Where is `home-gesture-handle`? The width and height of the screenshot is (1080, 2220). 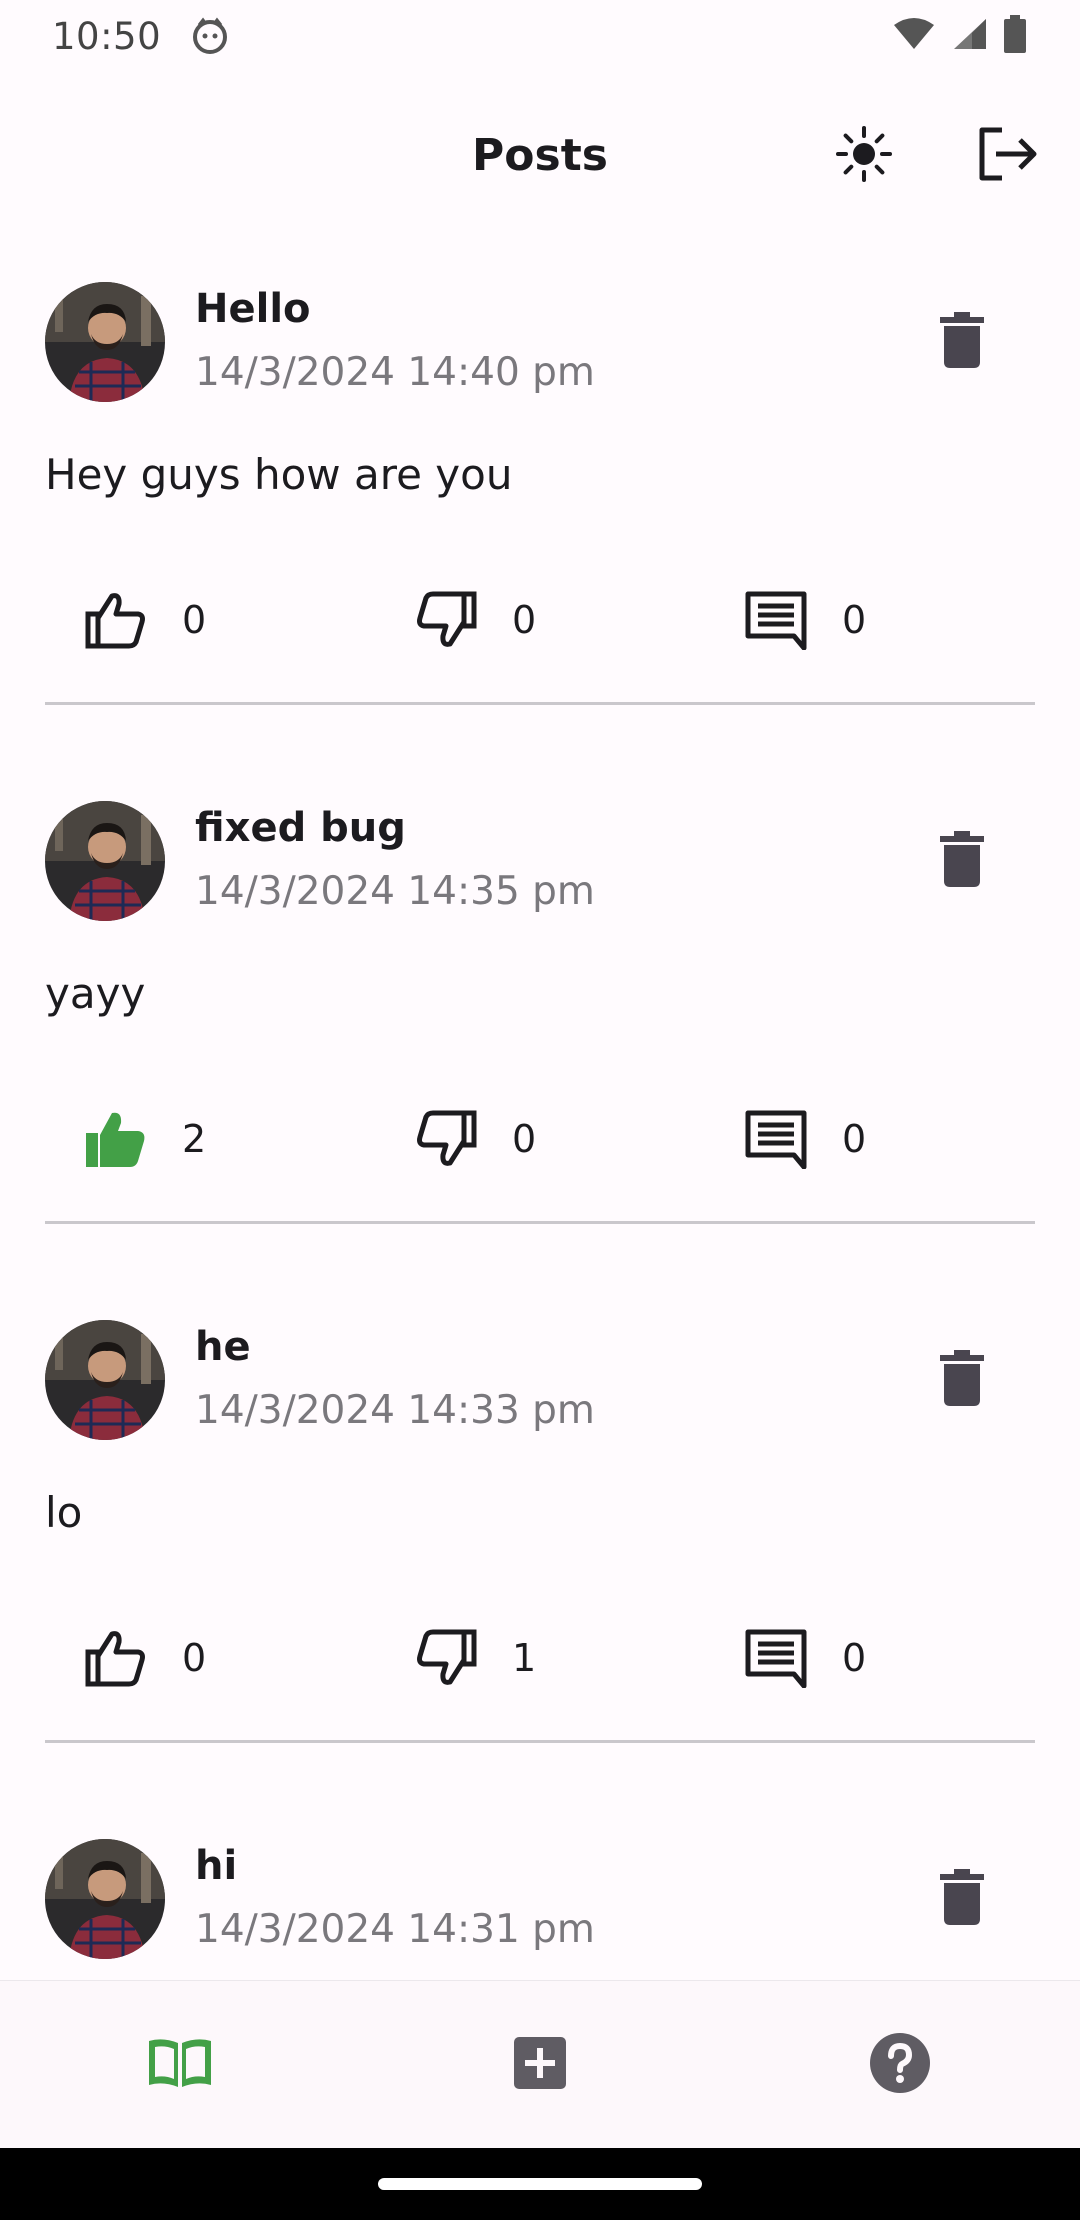 home-gesture-handle is located at coordinates (540, 2184).